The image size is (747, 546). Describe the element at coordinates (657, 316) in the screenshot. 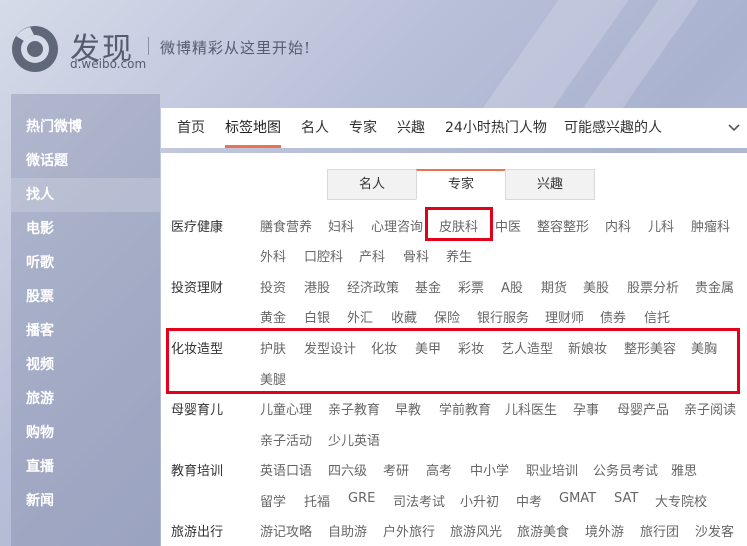

I see `tag-item: 信托` at that location.